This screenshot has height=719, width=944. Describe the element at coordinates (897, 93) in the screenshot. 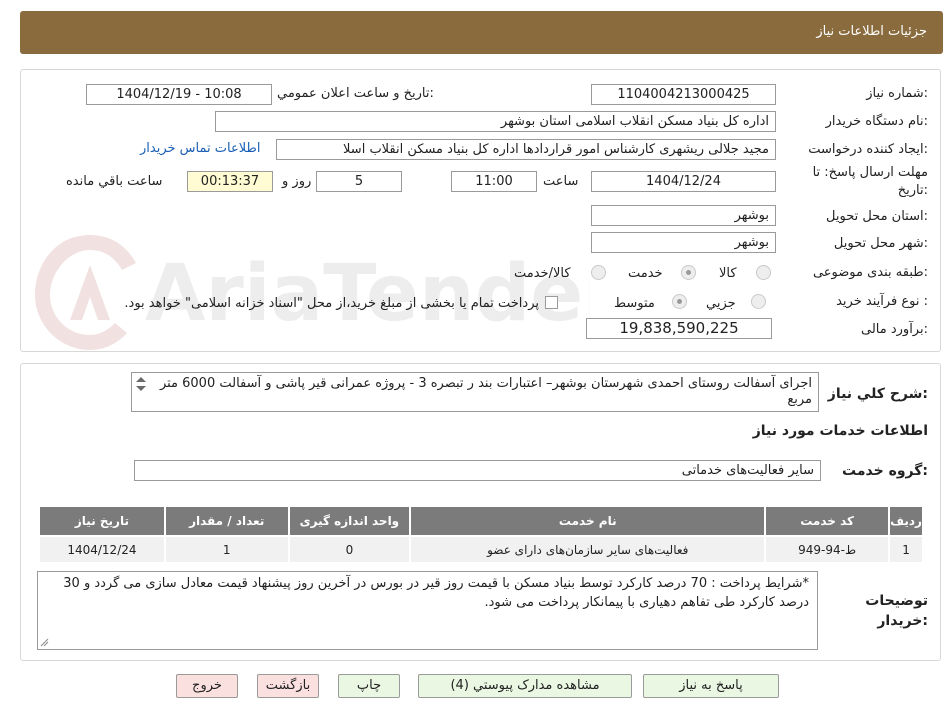

I see `need-number-label: شماره نیاز:` at that location.